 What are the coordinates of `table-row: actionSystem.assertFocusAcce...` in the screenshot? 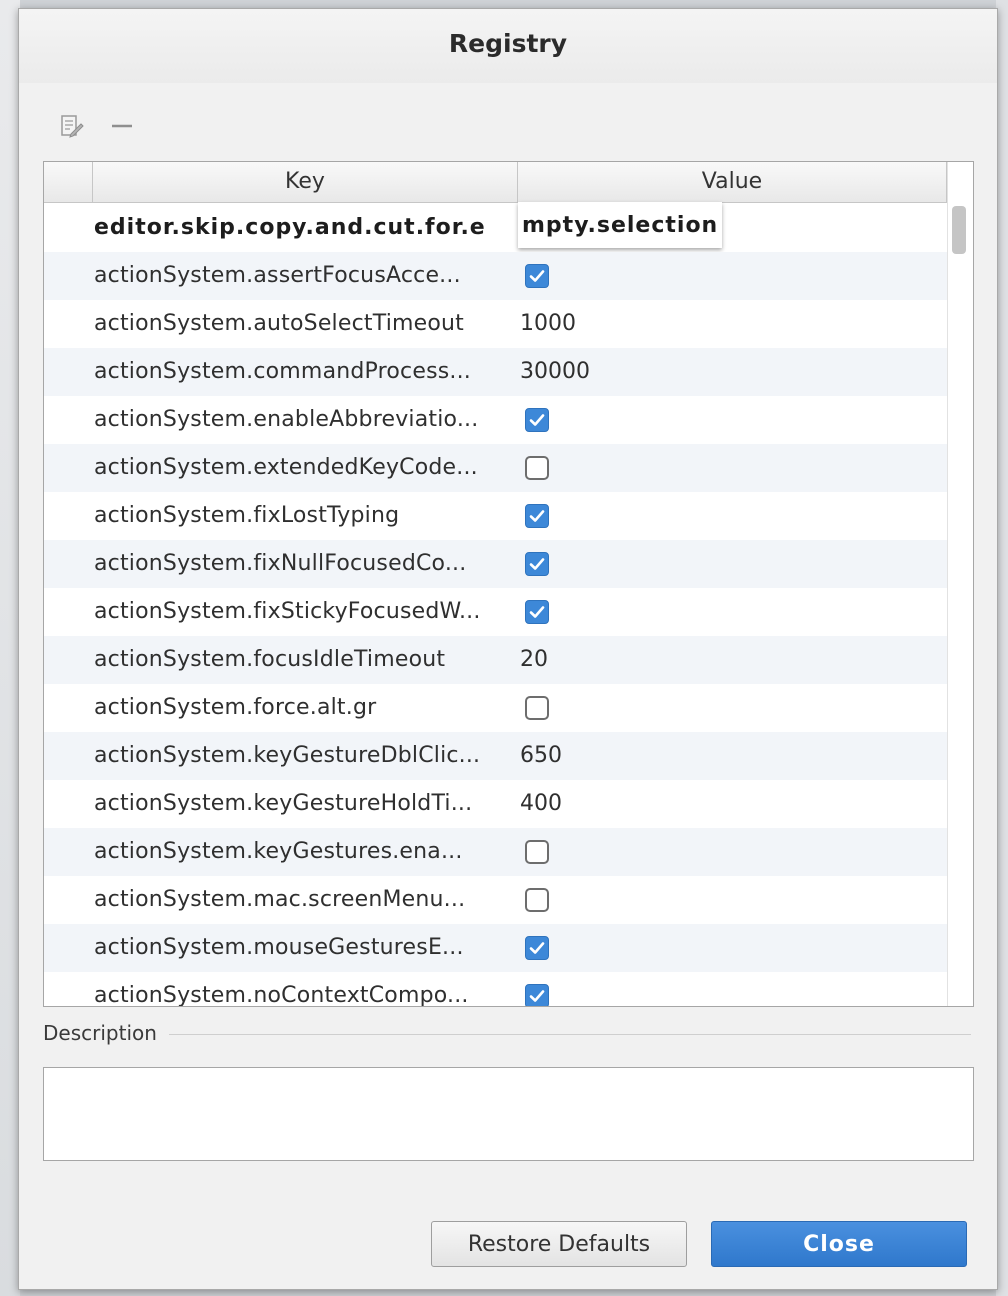 It's located at (495, 276).